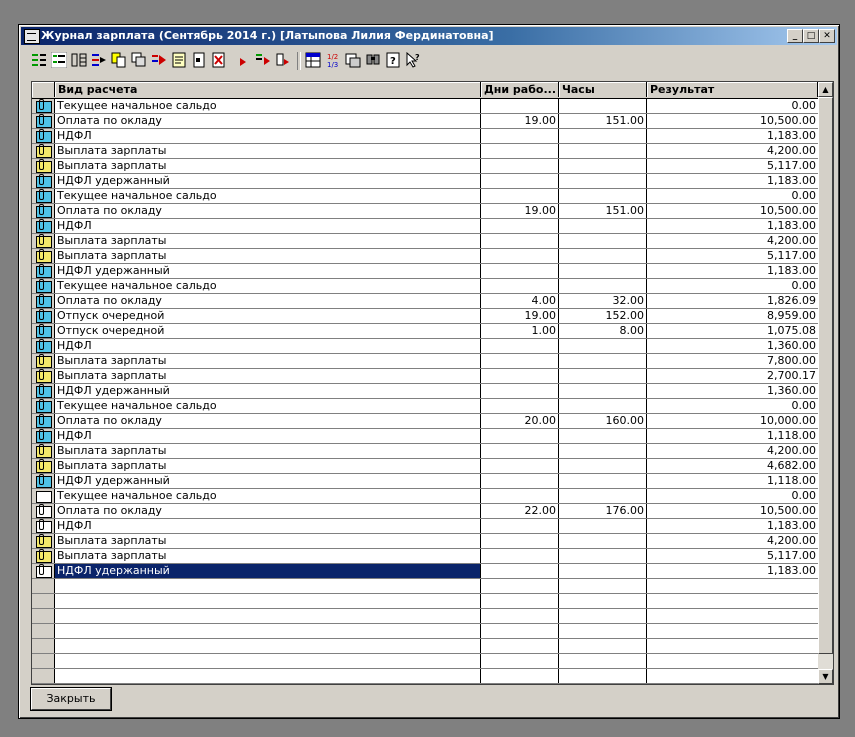 The image size is (855, 737). Describe the element at coordinates (219, 60) in the screenshot. I see `delete-doc-icon` at that location.